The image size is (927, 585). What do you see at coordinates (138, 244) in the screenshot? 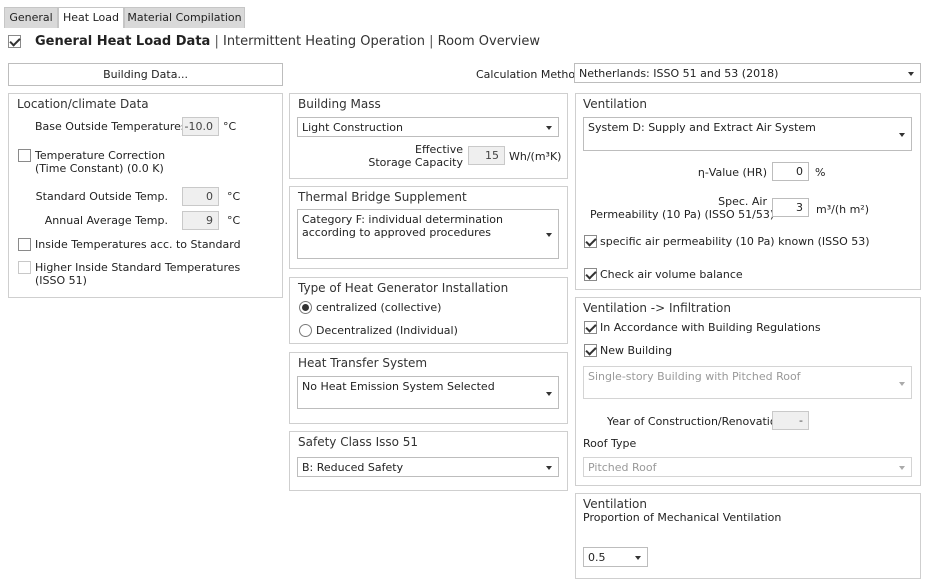
I see `inside-temp-label: Inside Temperatures acc. to Standard` at bounding box center [138, 244].